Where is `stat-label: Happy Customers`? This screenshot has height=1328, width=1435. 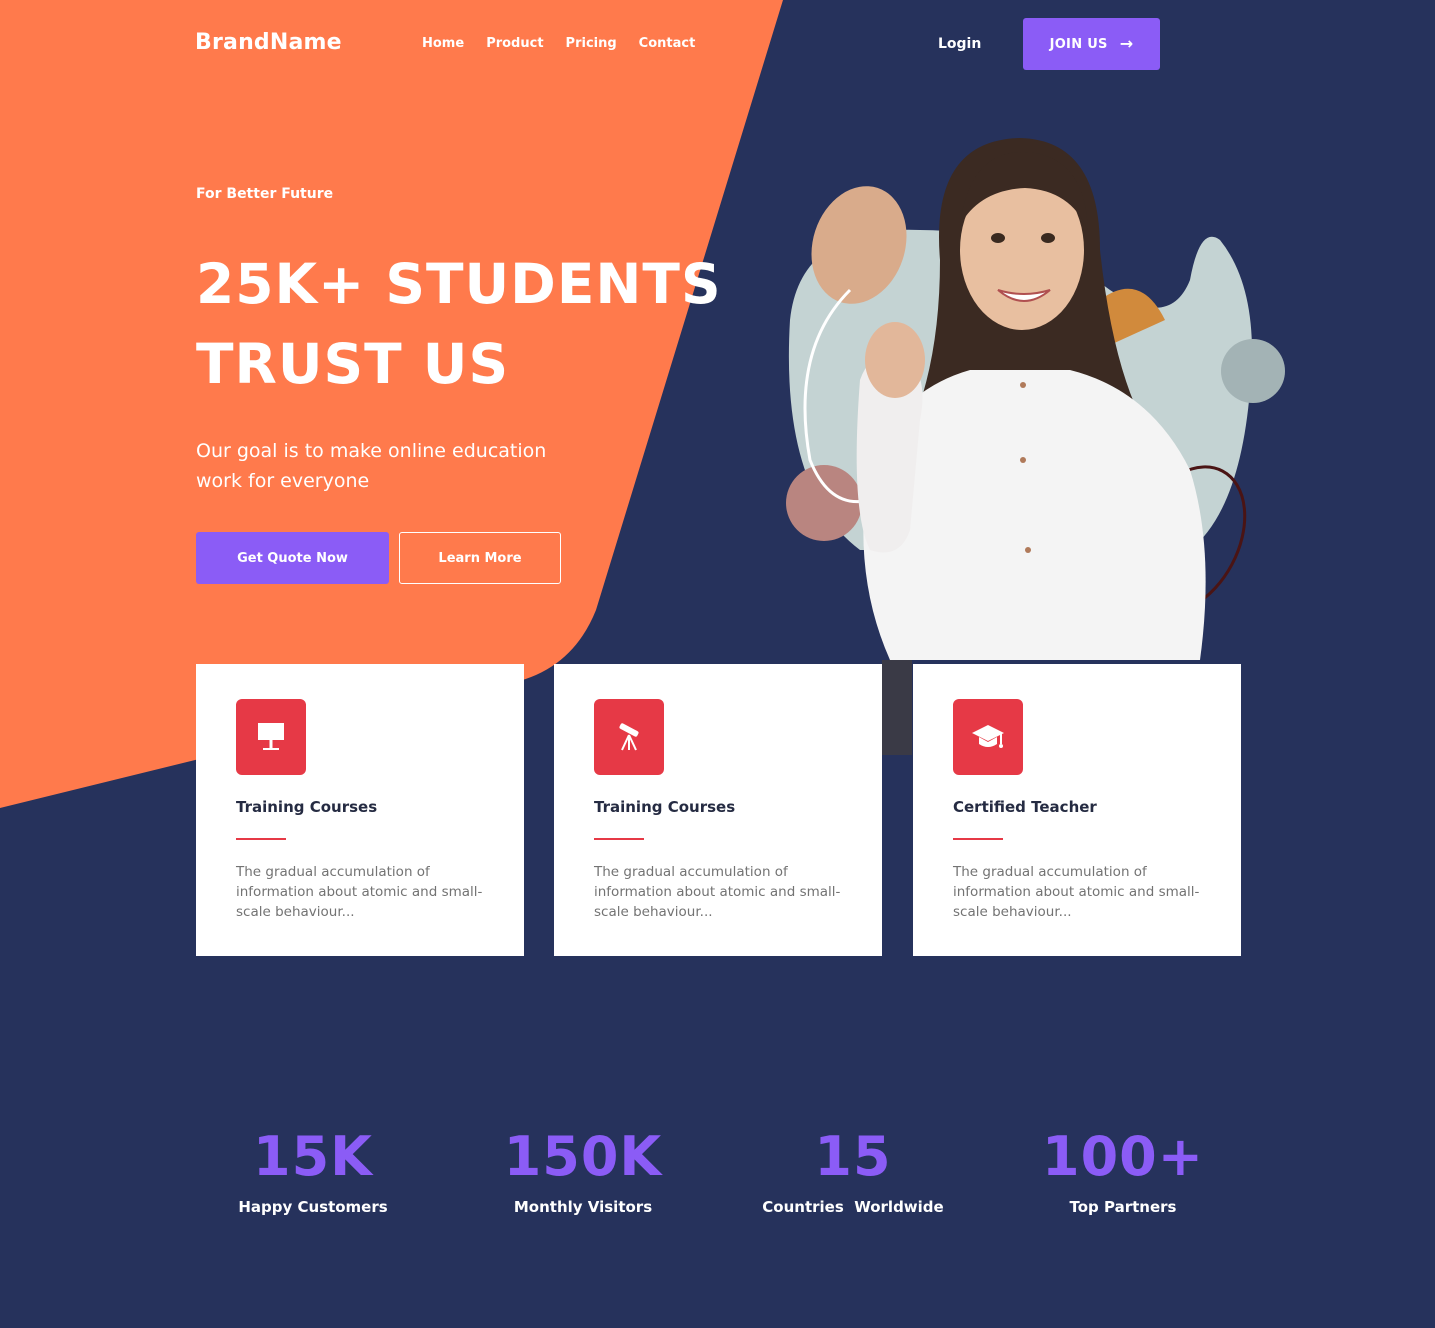
stat-label: Happy Customers is located at coordinates (313, 1207).